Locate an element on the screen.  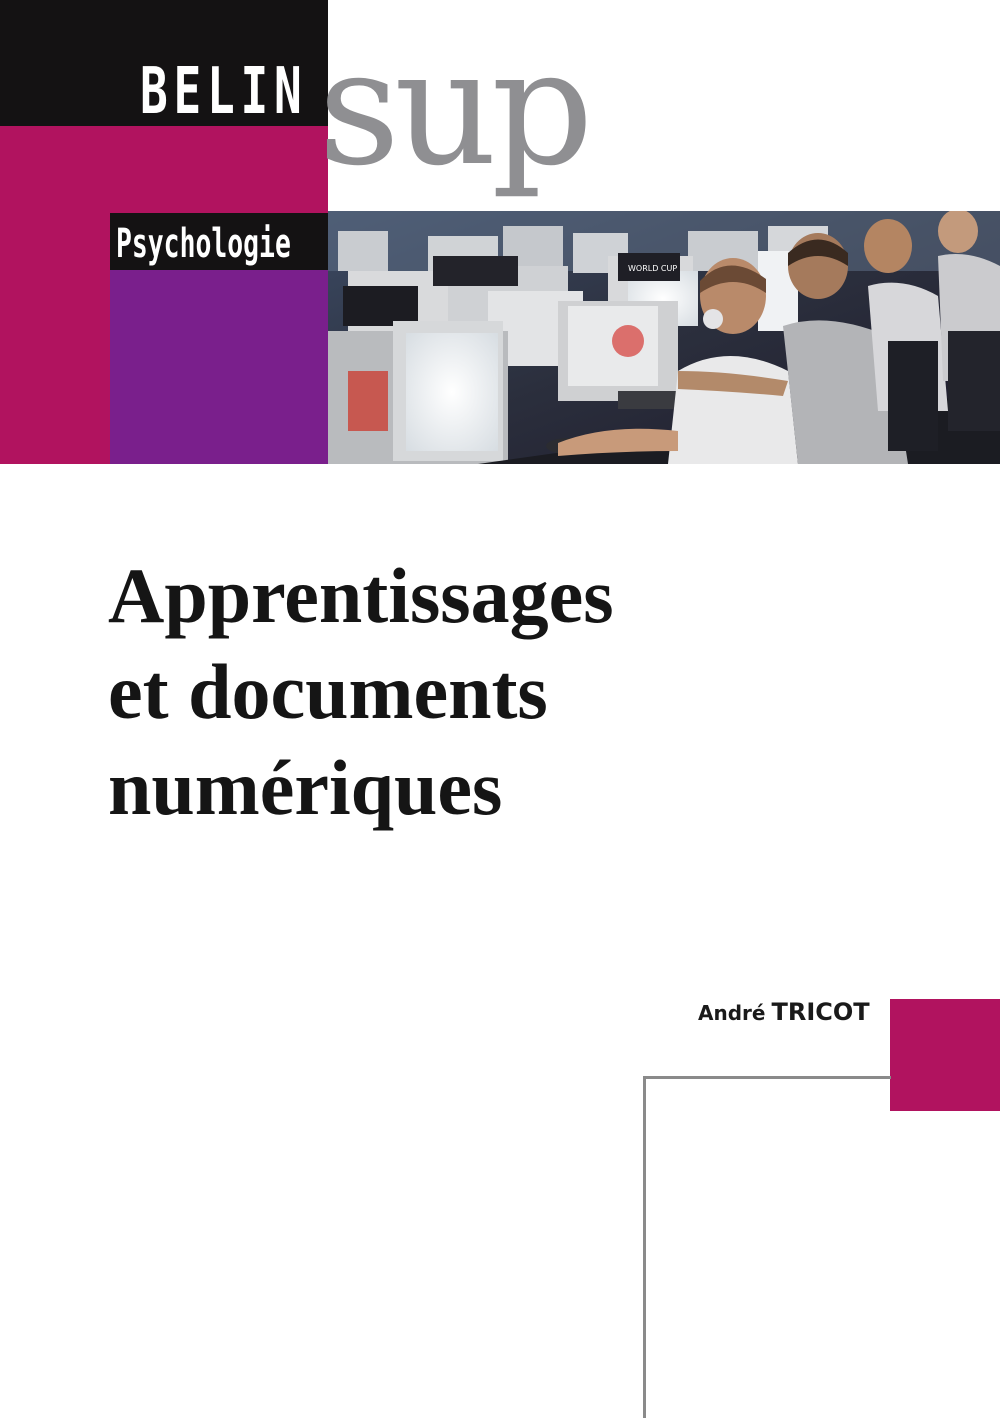
decorative-line-horizontal is located at coordinates (767, 1077).